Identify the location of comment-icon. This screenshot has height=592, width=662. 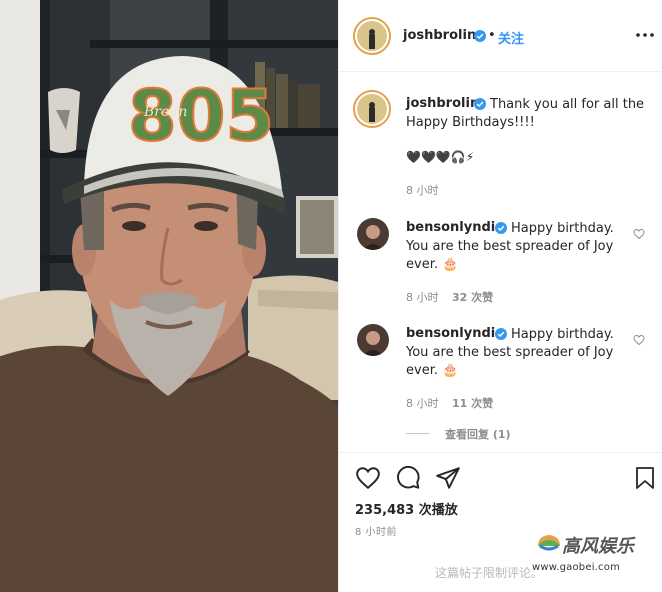
(408, 478).